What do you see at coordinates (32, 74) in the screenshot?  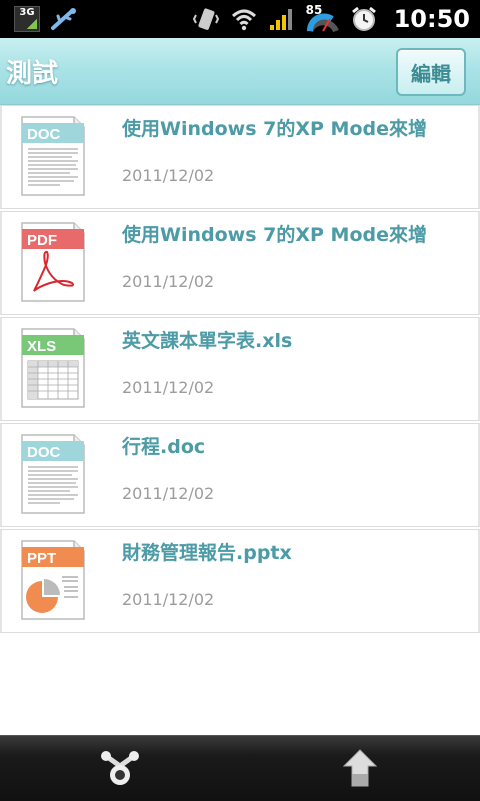 I see `page-title: 測試` at bounding box center [32, 74].